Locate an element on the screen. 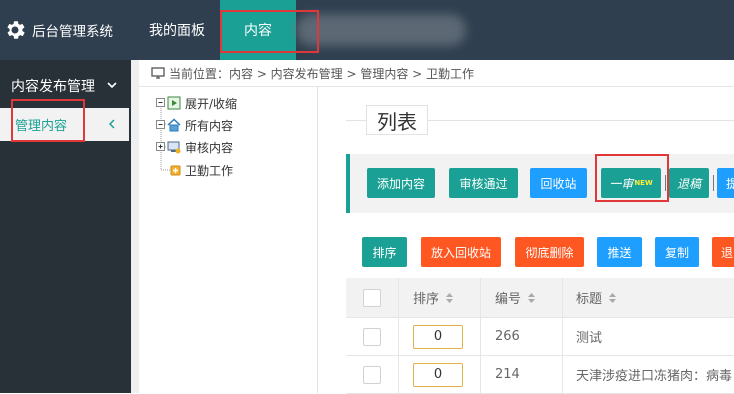 This screenshot has width=734, height=394. column-header-label: 编号 is located at coordinates (508, 299).